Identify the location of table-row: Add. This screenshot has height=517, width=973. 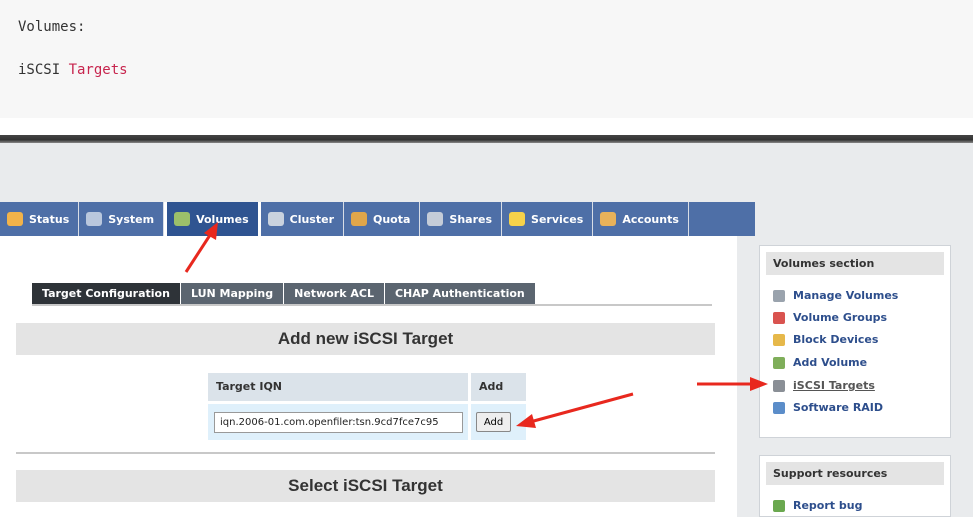
(367, 422).